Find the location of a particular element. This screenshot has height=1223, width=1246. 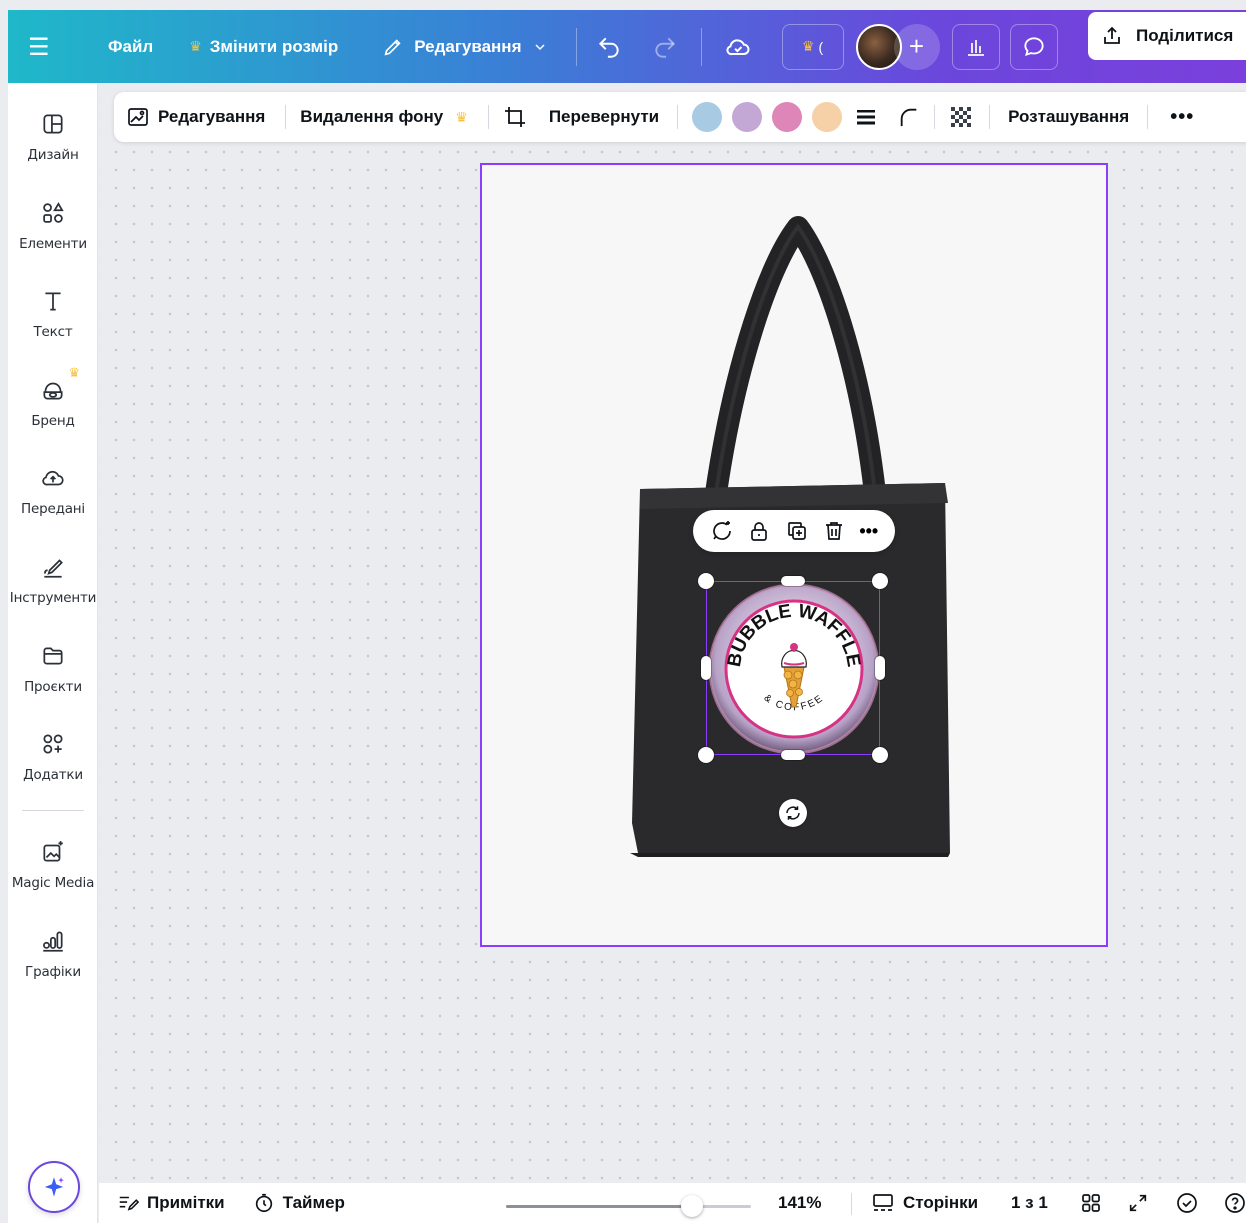

corner-rounding-button is located at coordinates (909, 117).